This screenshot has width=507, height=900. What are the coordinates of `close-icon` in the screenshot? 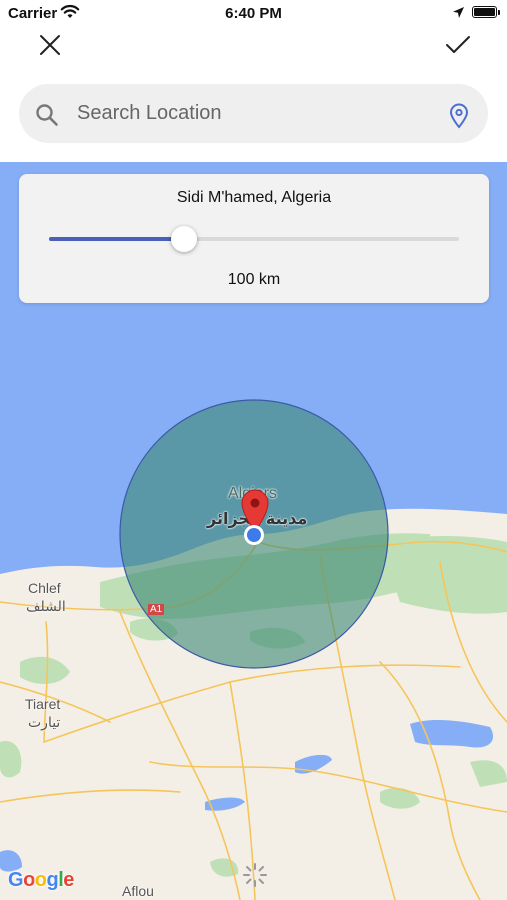 It's located at (50, 45).